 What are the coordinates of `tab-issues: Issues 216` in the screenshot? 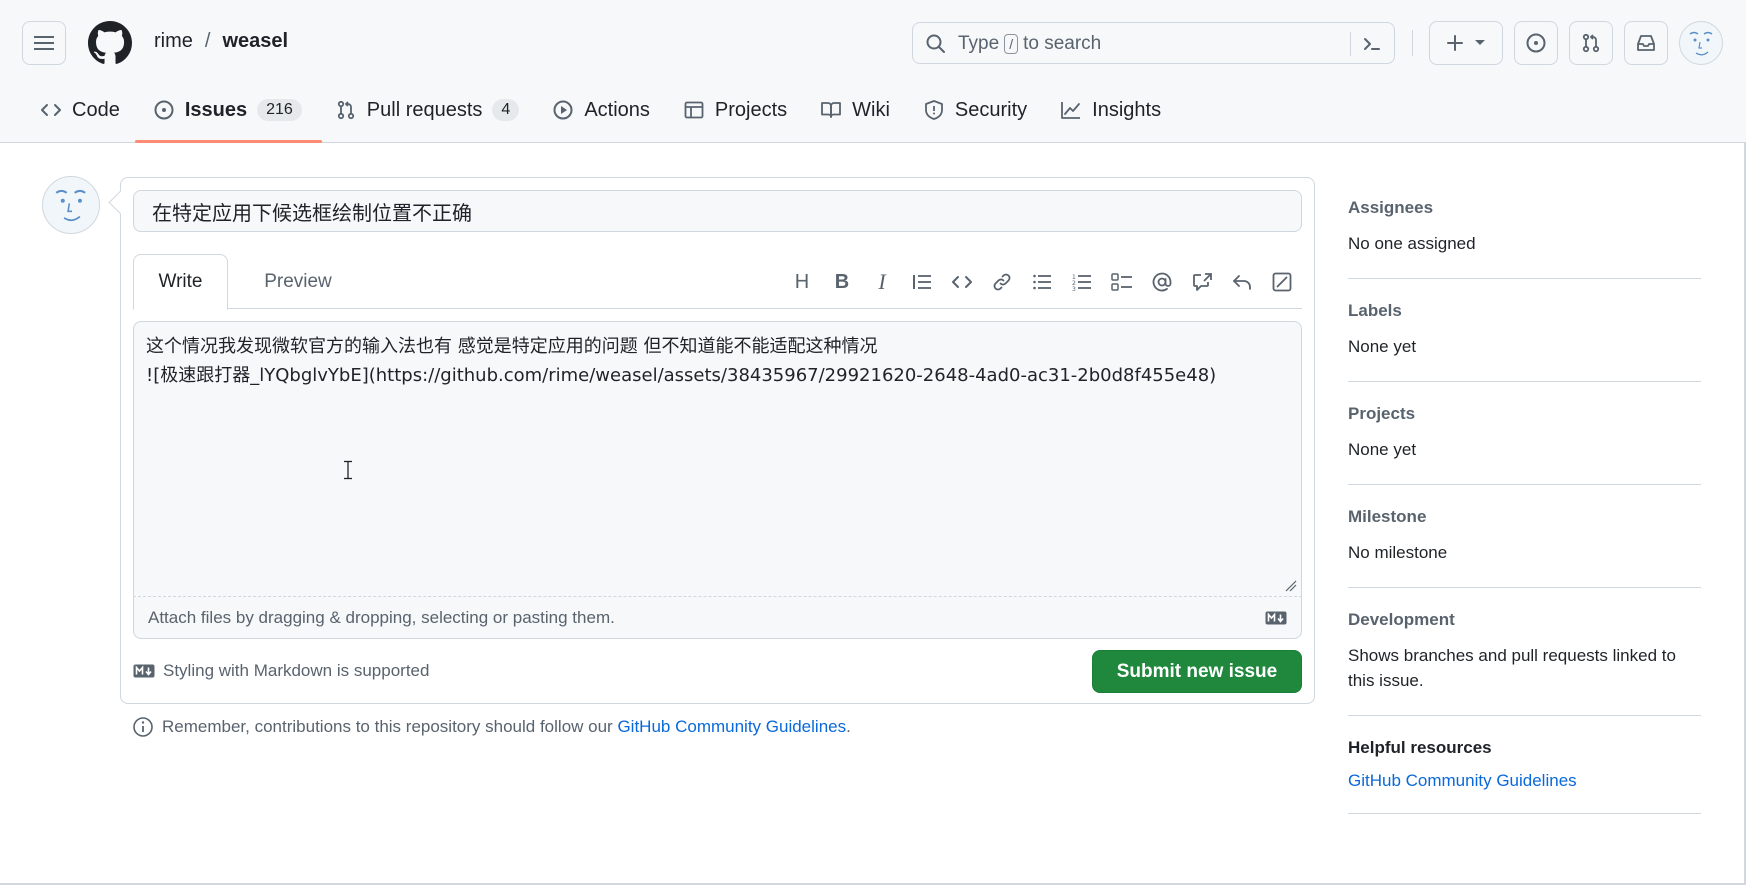 It's located at (228, 116).